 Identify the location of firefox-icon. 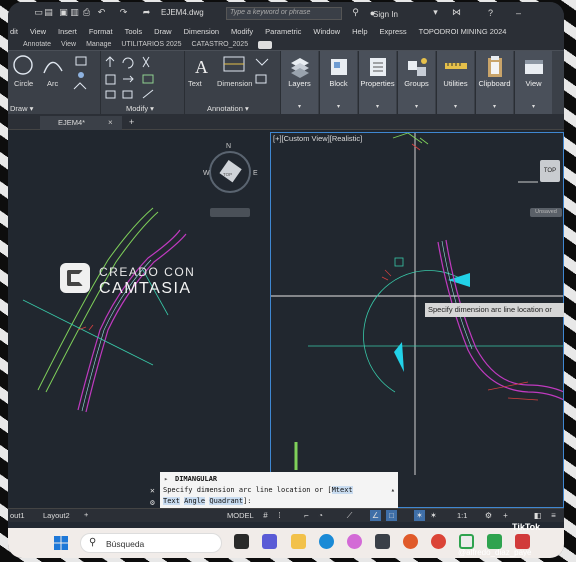
(410, 541).